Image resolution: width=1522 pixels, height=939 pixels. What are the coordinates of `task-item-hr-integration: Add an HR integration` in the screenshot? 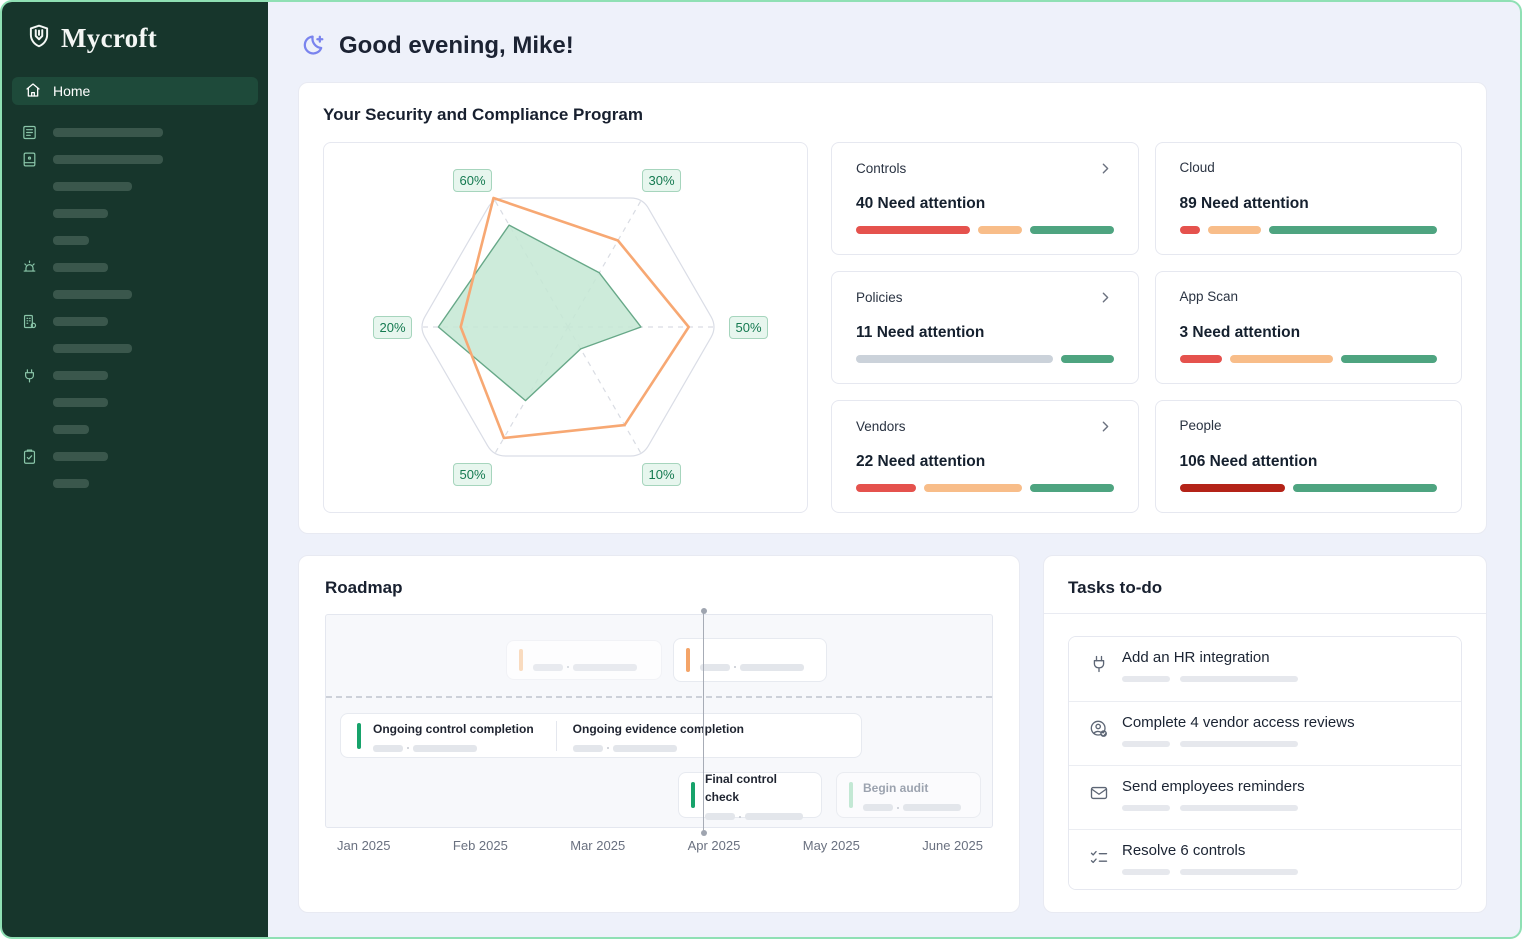 It's located at (1265, 669).